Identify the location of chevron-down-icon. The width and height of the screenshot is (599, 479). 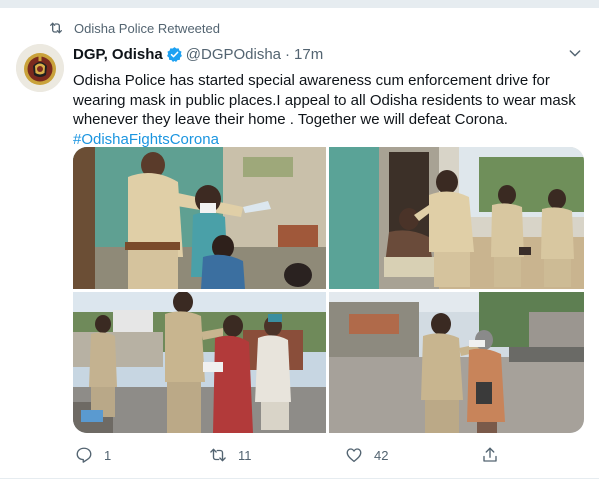
(575, 55).